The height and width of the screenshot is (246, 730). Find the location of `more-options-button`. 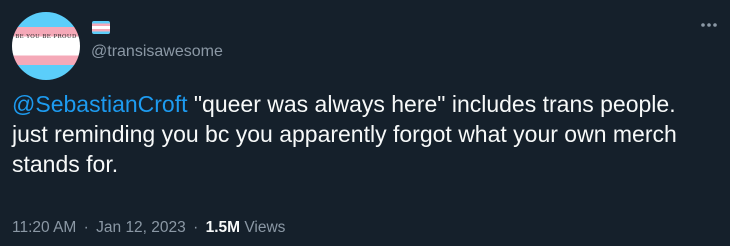

more-options-button is located at coordinates (709, 25).